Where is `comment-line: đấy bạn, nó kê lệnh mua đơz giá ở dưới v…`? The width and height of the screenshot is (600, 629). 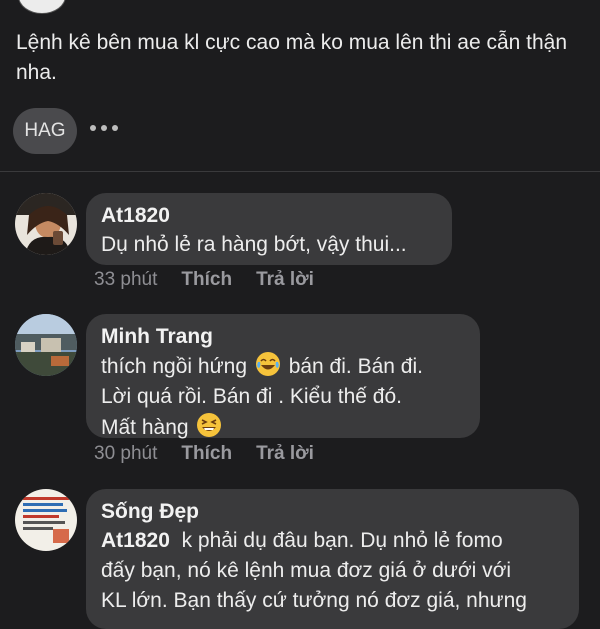 comment-line: đấy bạn, nó kê lệnh mua đơz giá ở dưới v… is located at coordinates (306, 570).